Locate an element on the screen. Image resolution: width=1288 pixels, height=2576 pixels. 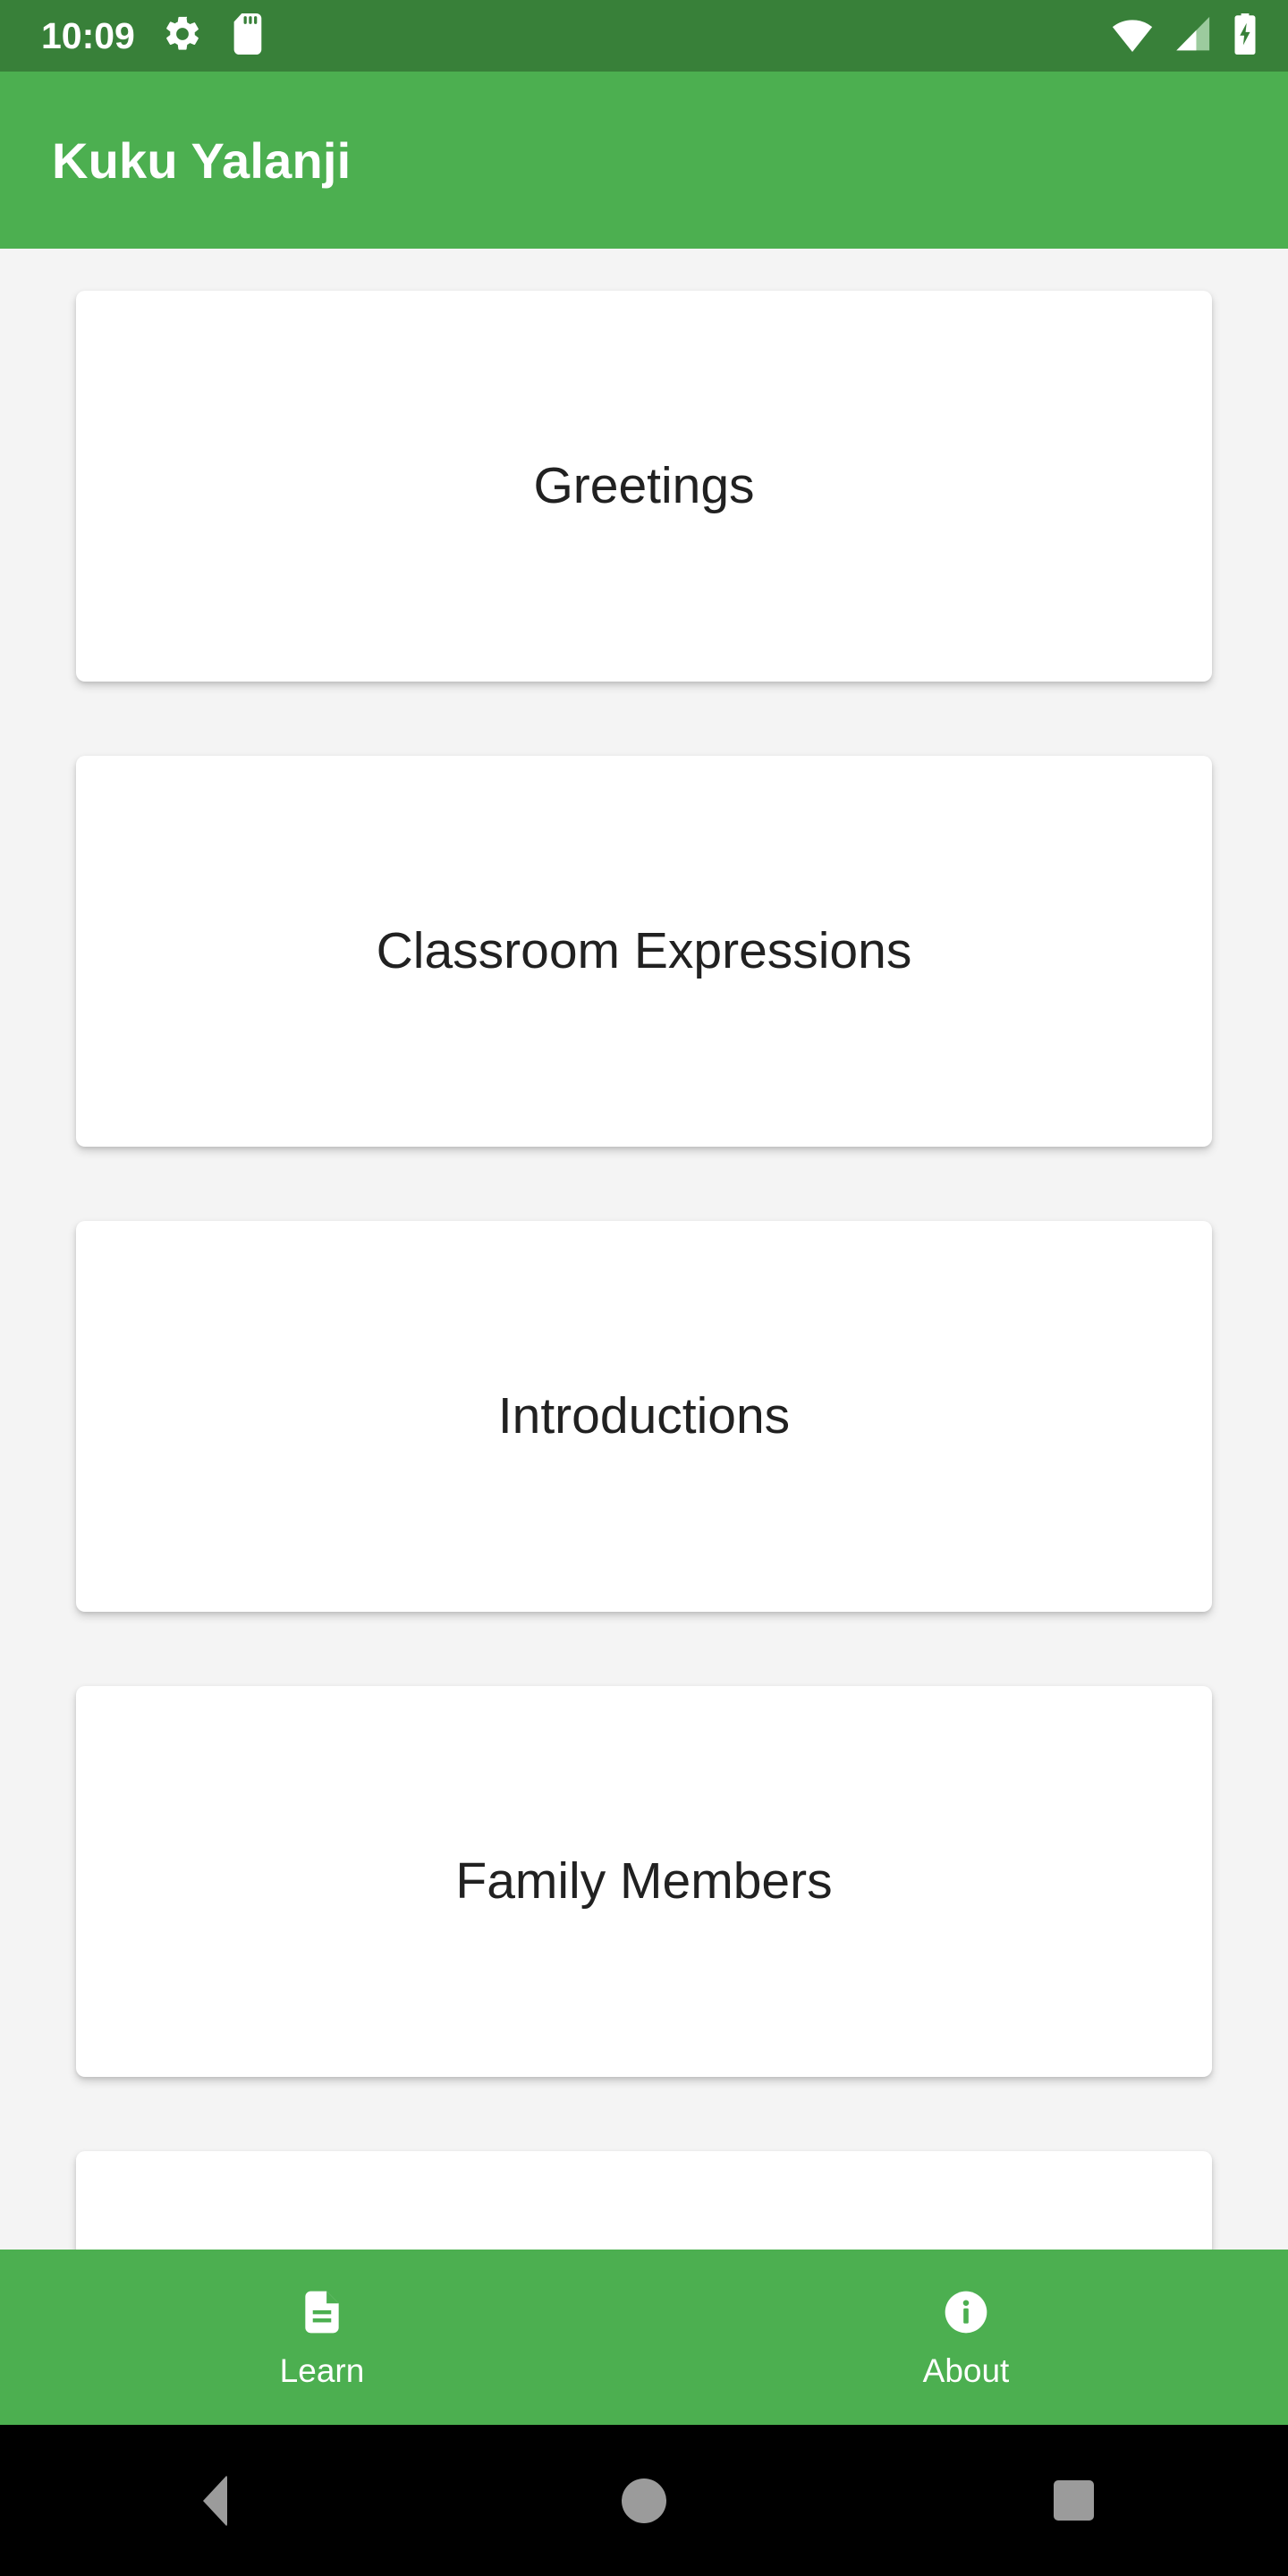
topic-card-next is located at coordinates (644, 2200).